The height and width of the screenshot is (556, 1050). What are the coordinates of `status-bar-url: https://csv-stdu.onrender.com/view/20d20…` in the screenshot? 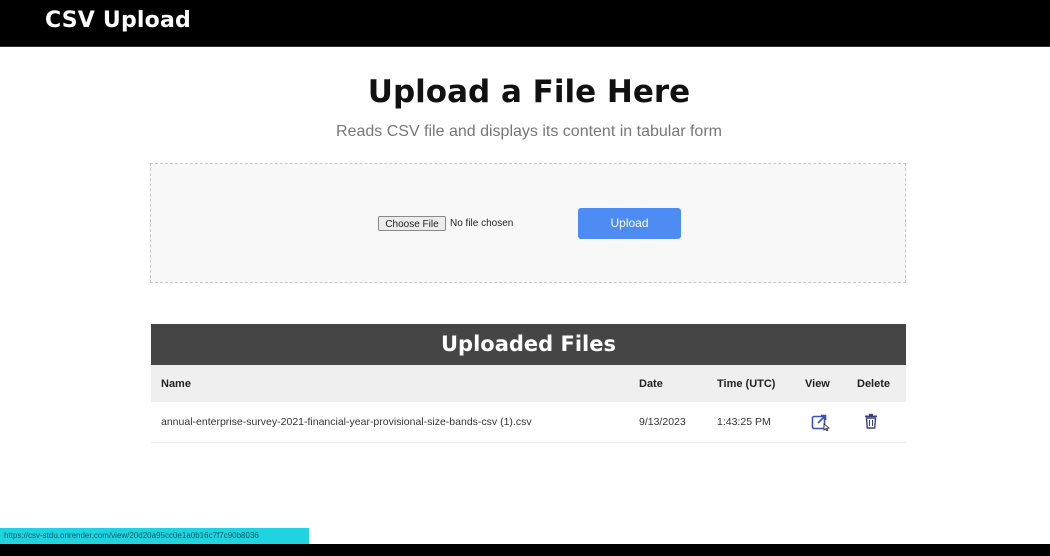 It's located at (154, 536).